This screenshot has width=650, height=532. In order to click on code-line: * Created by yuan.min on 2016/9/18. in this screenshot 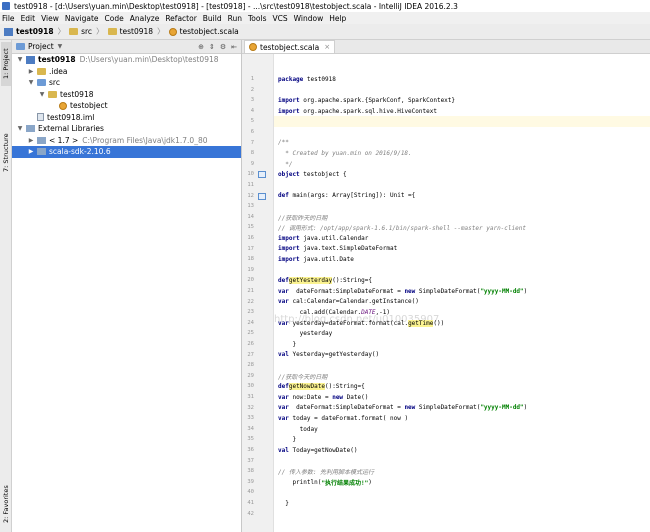, I will do `click(462, 153)`.